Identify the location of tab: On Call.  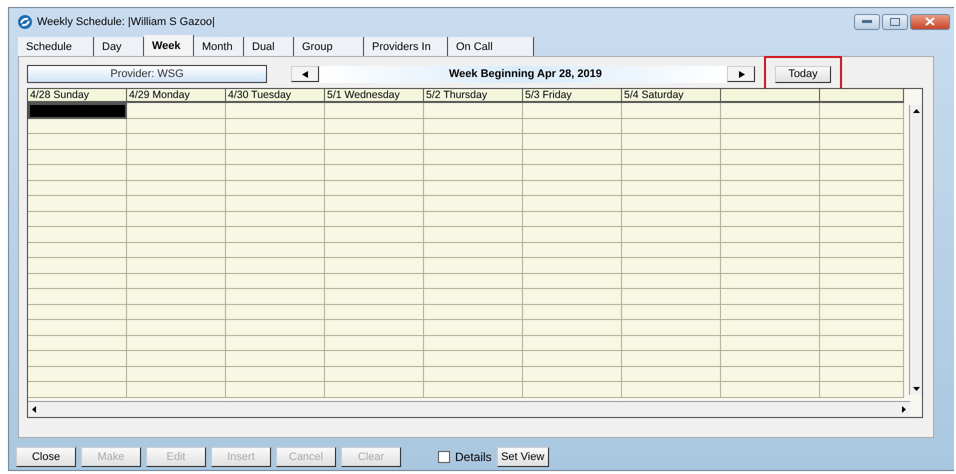
(491, 46).